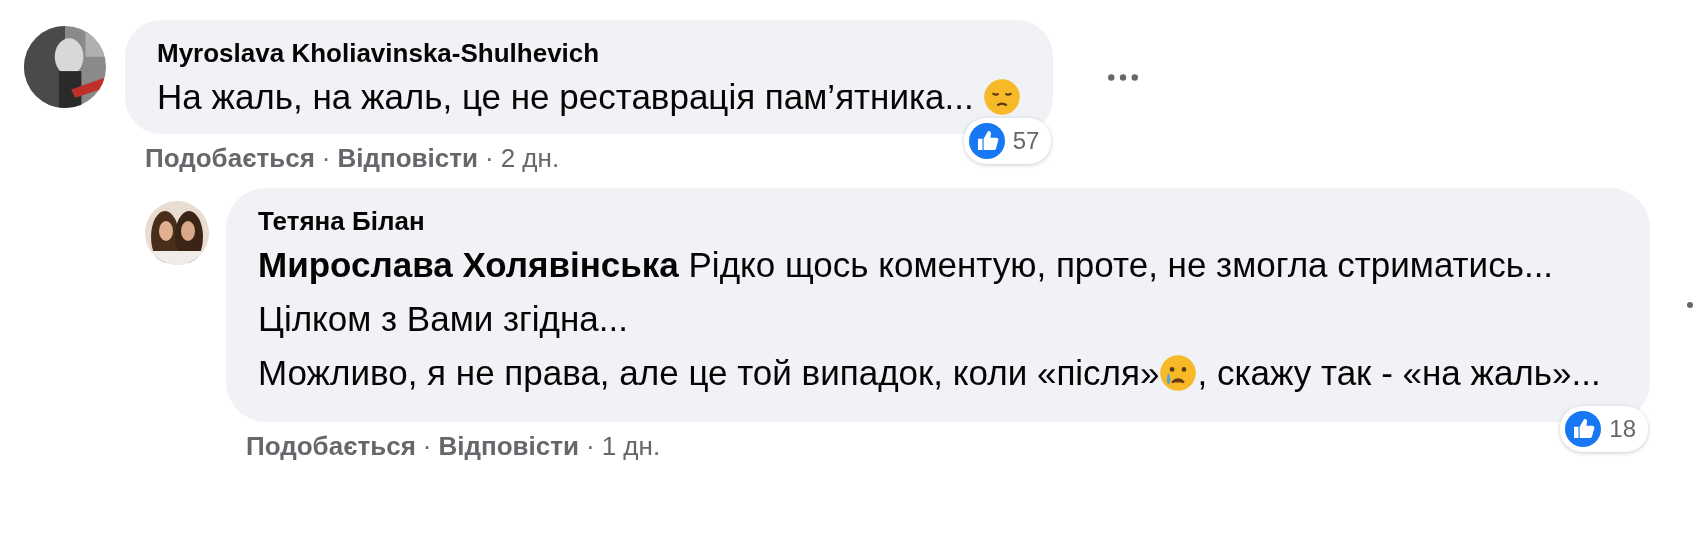 Image resolution: width=1696 pixels, height=540 pixels. I want to click on author-name: Тетяна Білан, so click(342, 221).